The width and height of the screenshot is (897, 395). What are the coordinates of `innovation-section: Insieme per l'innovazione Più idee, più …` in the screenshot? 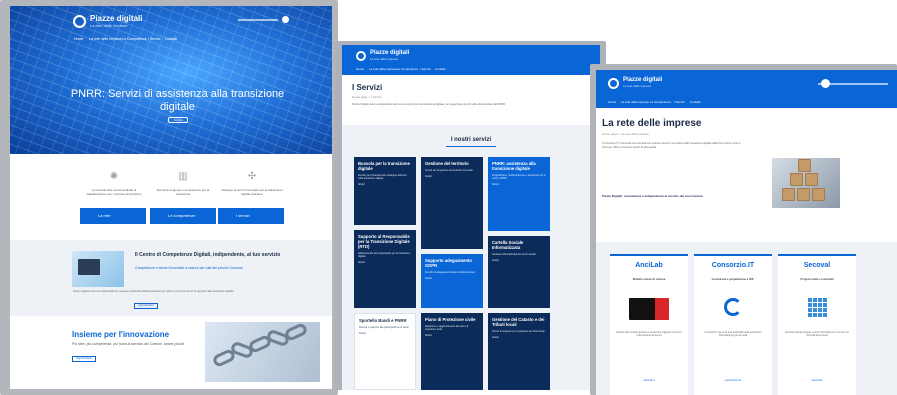 It's located at (171, 352).